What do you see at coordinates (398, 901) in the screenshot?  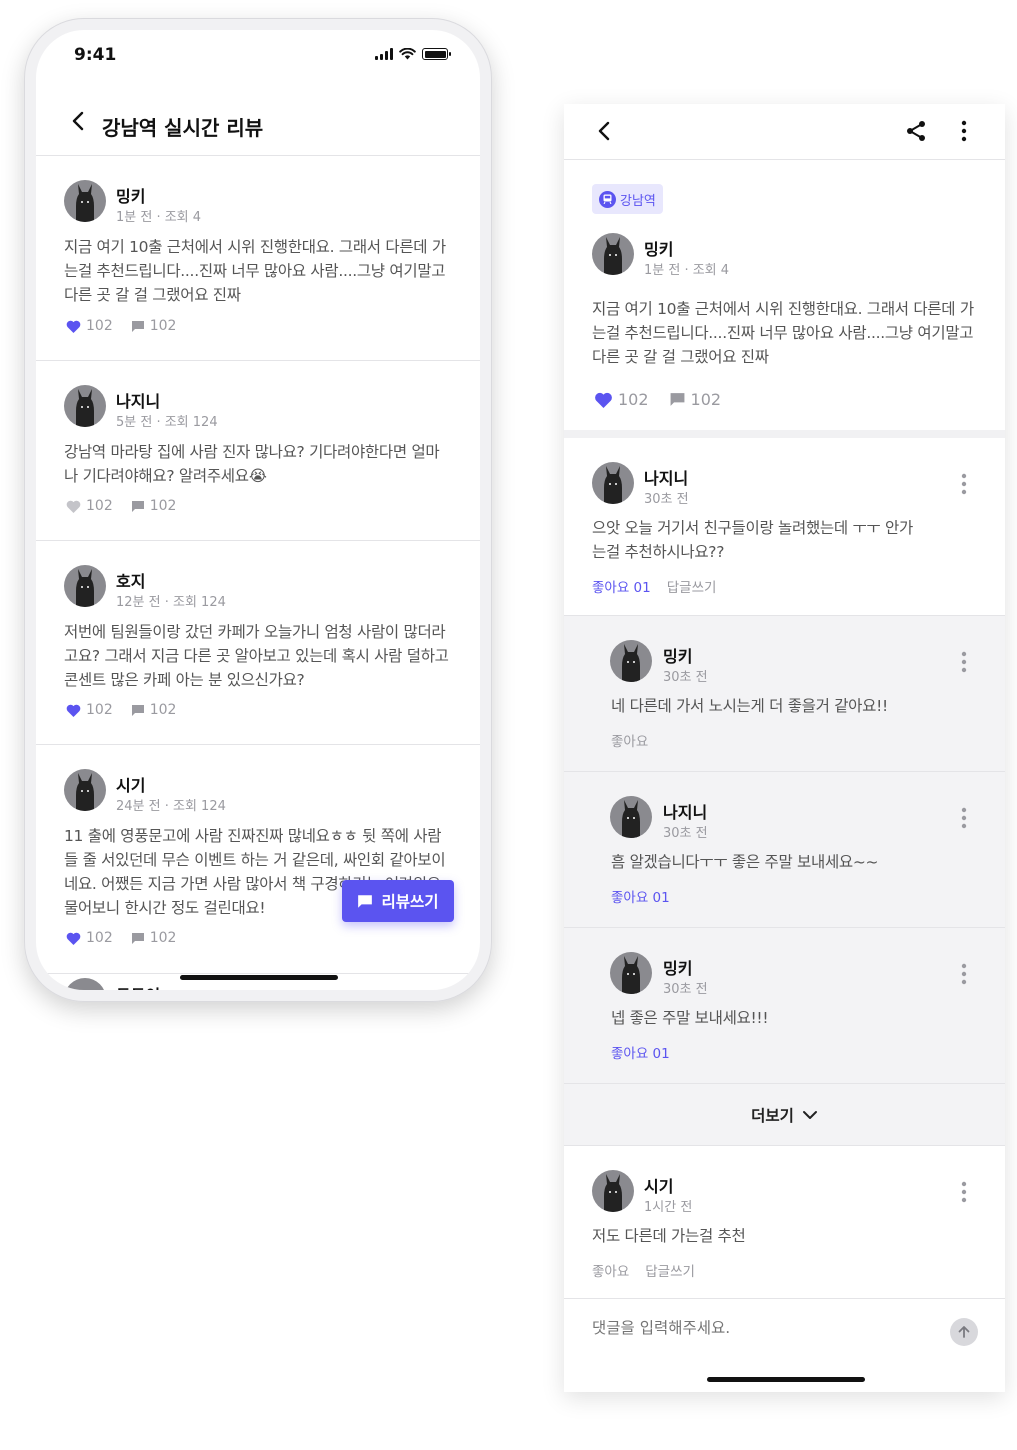 I see `write-review-button: 리뷰쓰기` at bounding box center [398, 901].